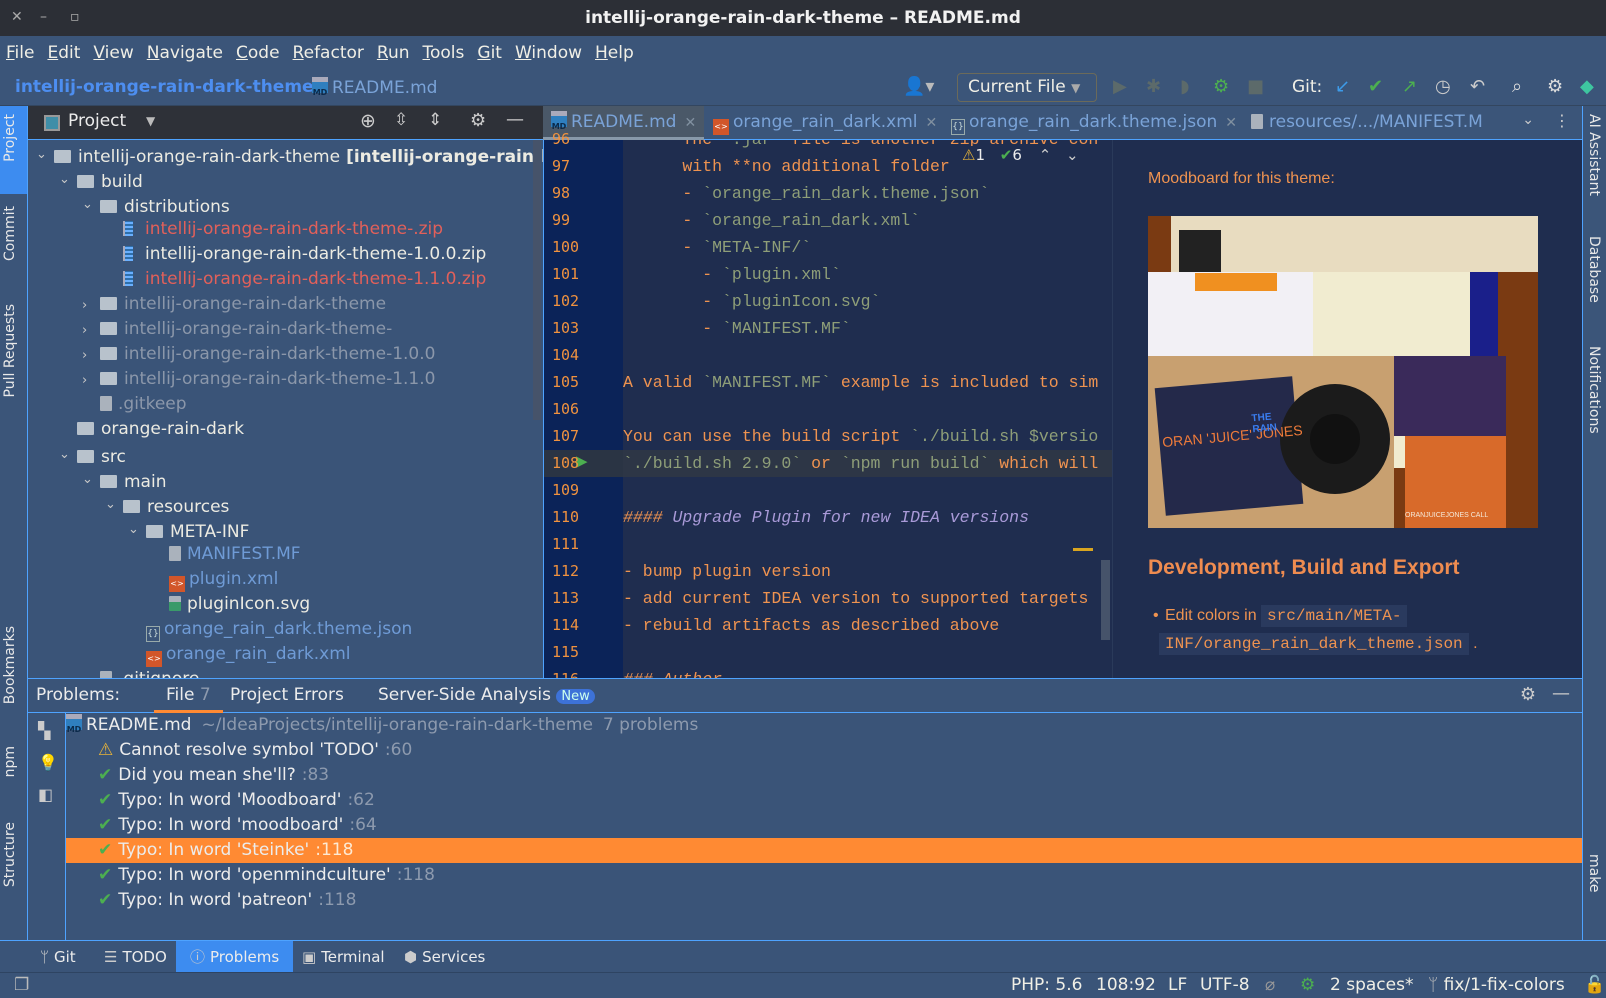 Image resolution: width=1606 pixels, height=998 pixels. What do you see at coordinates (10, 138) in the screenshot?
I see `tool-window-project: Project` at bounding box center [10, 138].